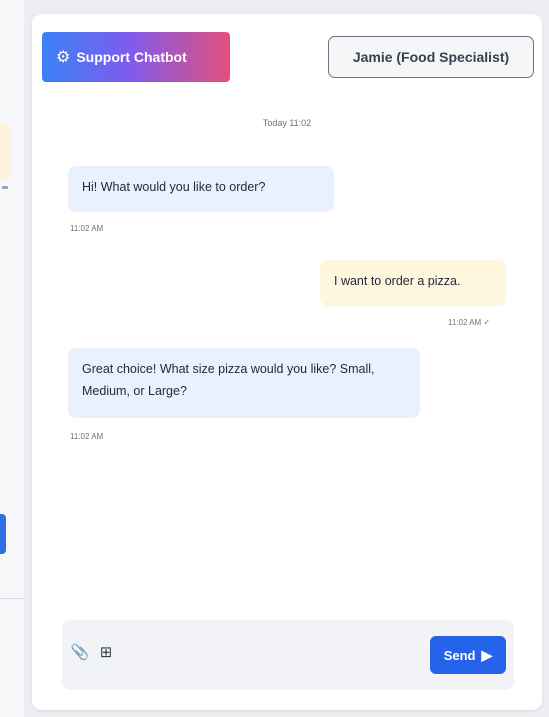 The image size is (549, 717). I want to click on image-icon: ⊞, so click(106, 652).